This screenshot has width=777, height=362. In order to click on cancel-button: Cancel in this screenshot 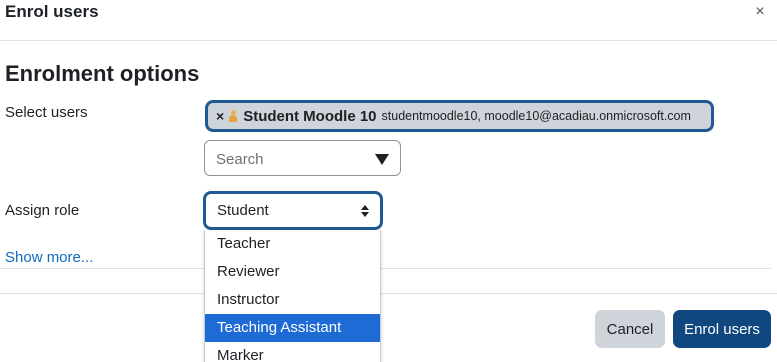, I will do `click(630, 329)`.